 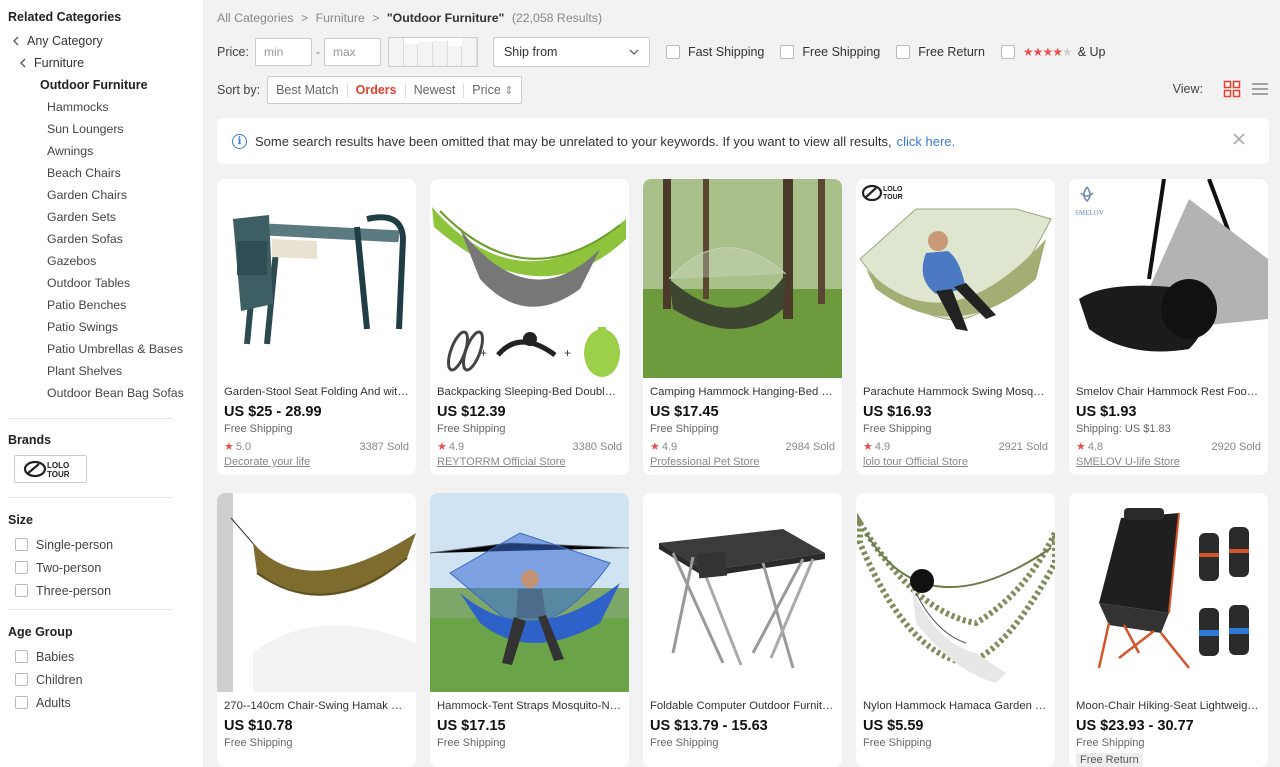 I want to click on subcategory-outdoor-tables: Outdoor Tables, so click(x=103, y=283).